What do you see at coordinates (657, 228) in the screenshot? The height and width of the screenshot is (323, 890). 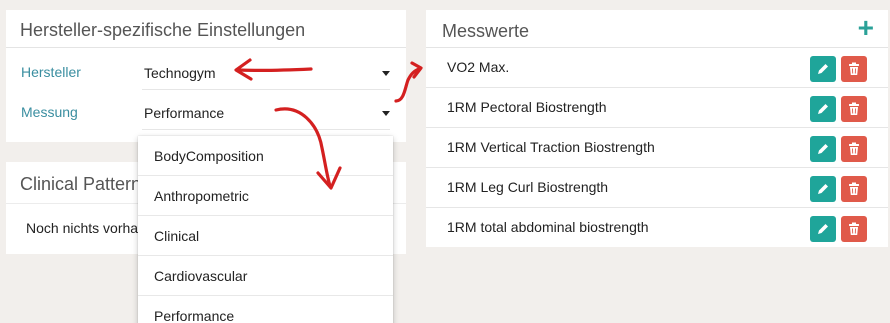 I see `measurement-row: 1RM total abdominal biostrength` at bounding box center [657, 228].